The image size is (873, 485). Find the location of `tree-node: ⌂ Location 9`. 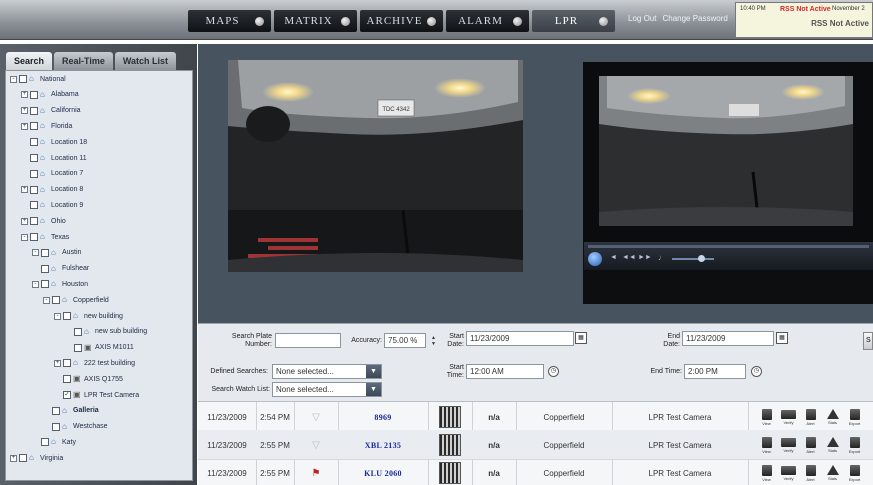

tree-node: ⌂ Location 9 is located at coordinates (52, 205).